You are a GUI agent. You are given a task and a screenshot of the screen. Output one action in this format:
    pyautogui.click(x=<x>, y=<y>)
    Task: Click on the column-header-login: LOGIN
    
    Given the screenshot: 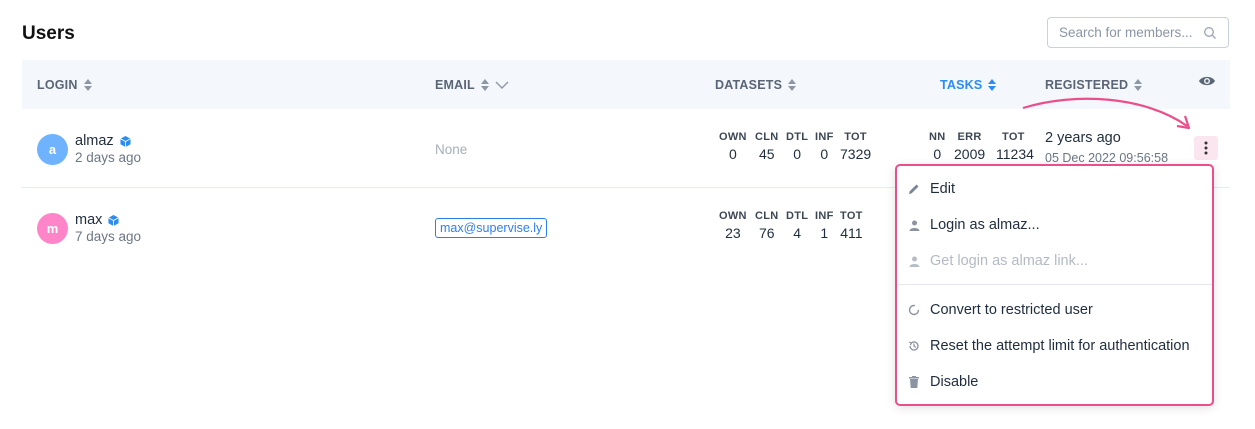 What is the action you would take?
    pyautogui.click(x=64, y=85)
    